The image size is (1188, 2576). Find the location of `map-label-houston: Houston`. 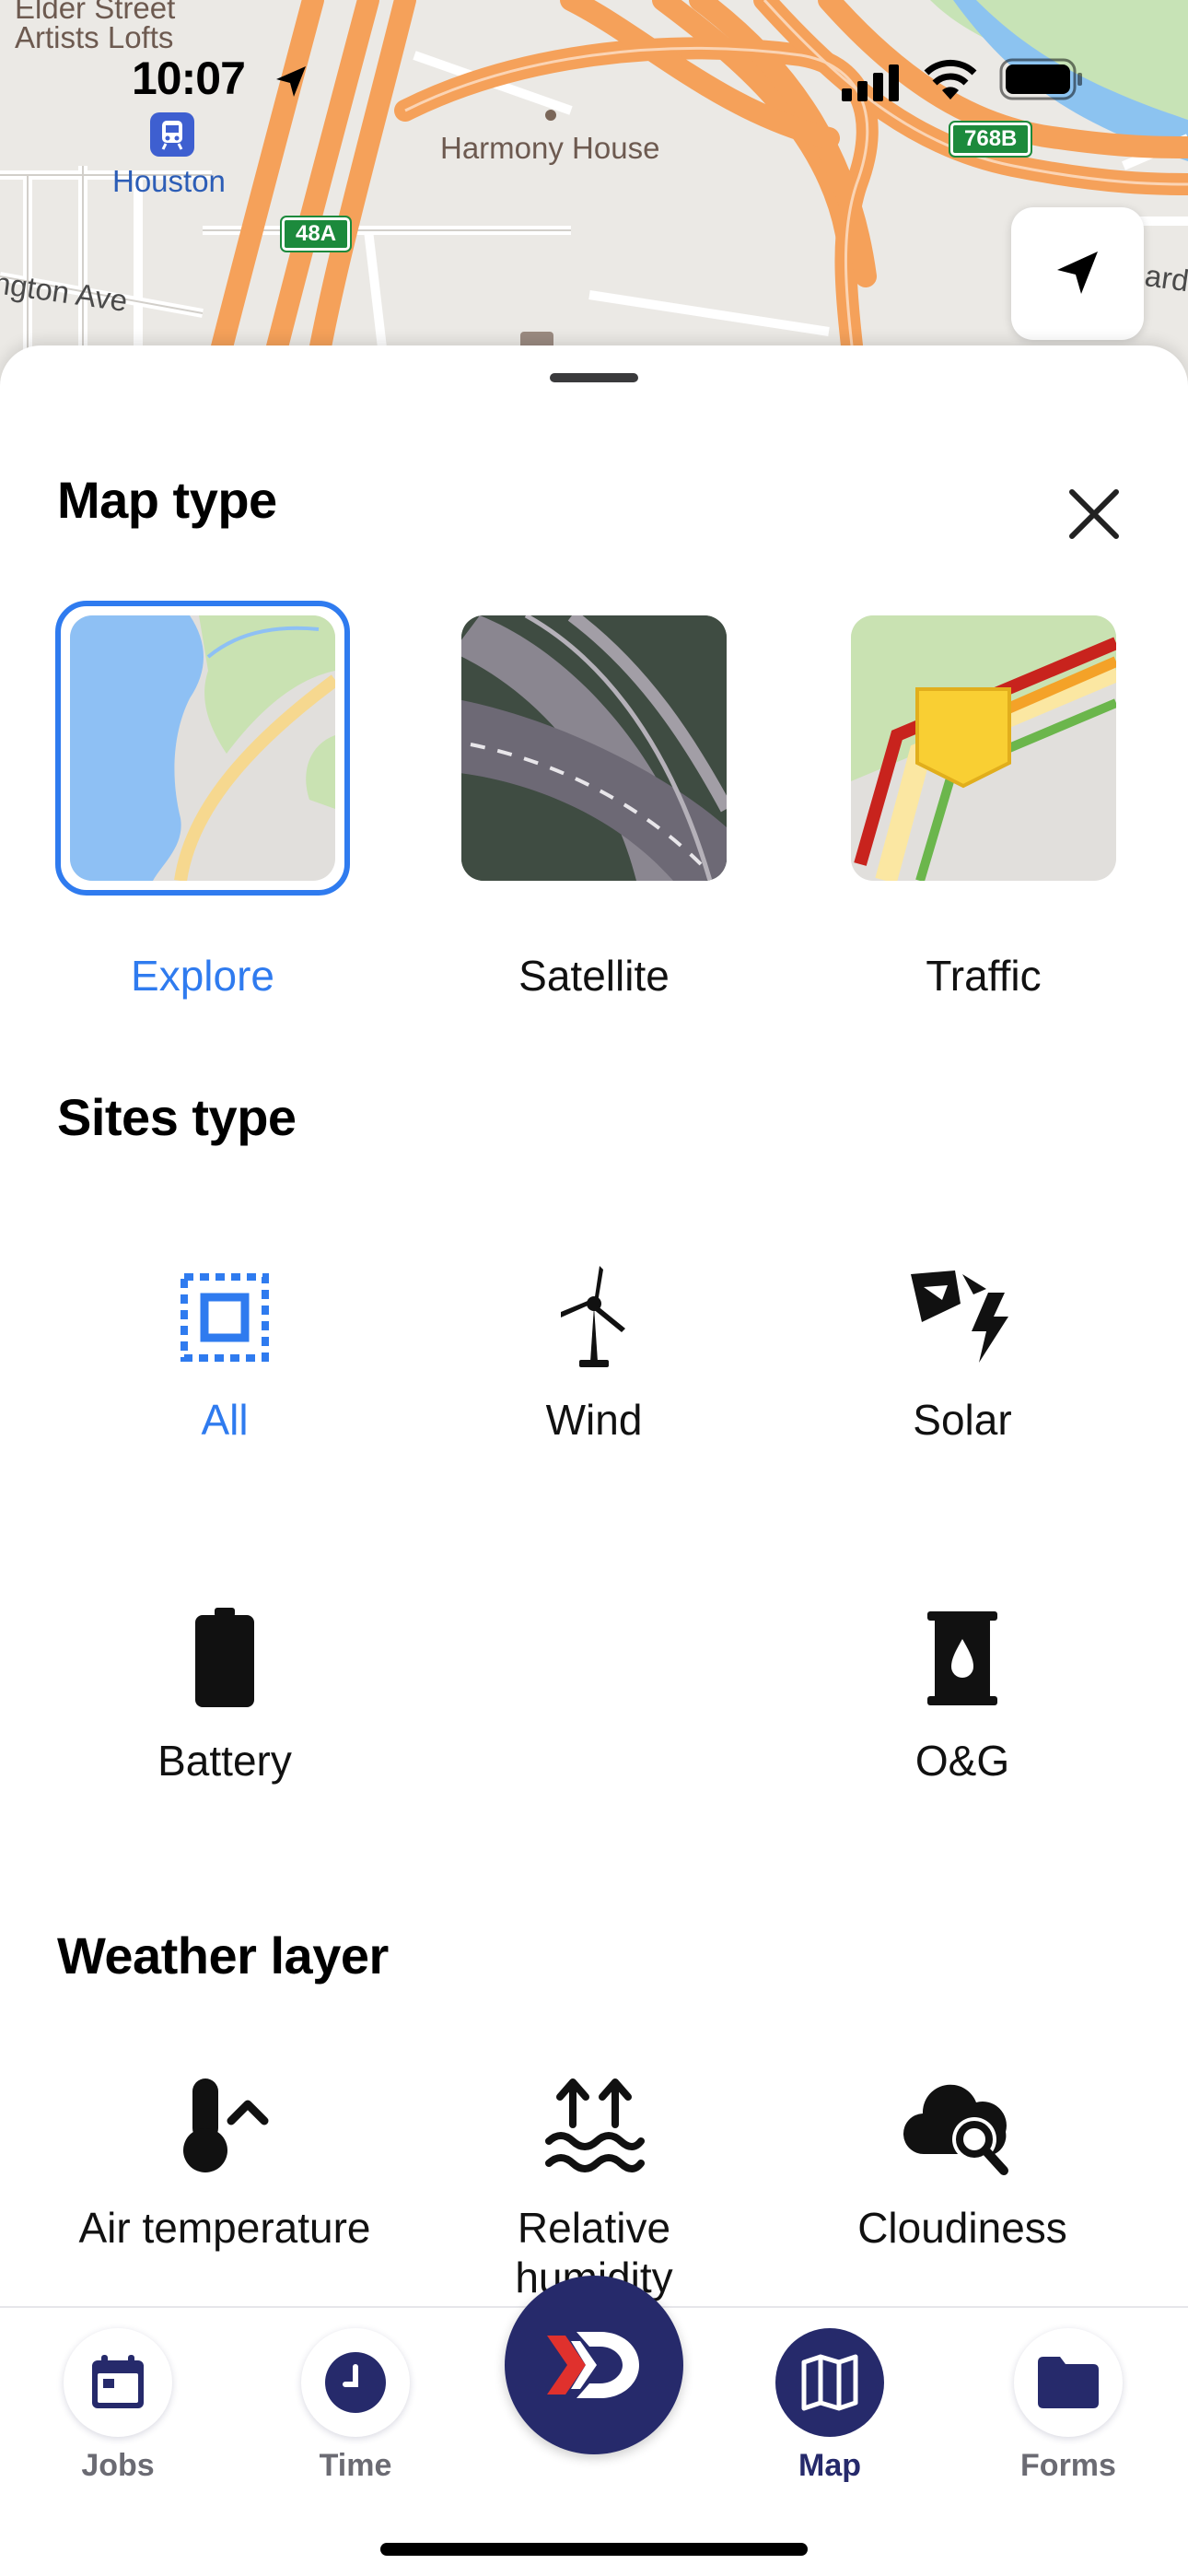

map-label-houston: Houston is located at coordinates (169, 181).